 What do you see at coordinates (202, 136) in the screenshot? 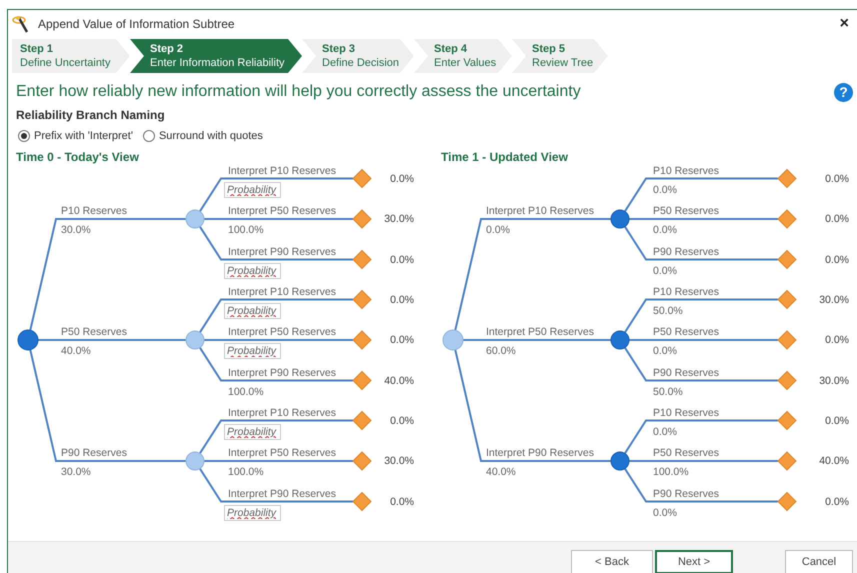
I see `radio-option: Surround with quotes` at bounding box center [202, 136].